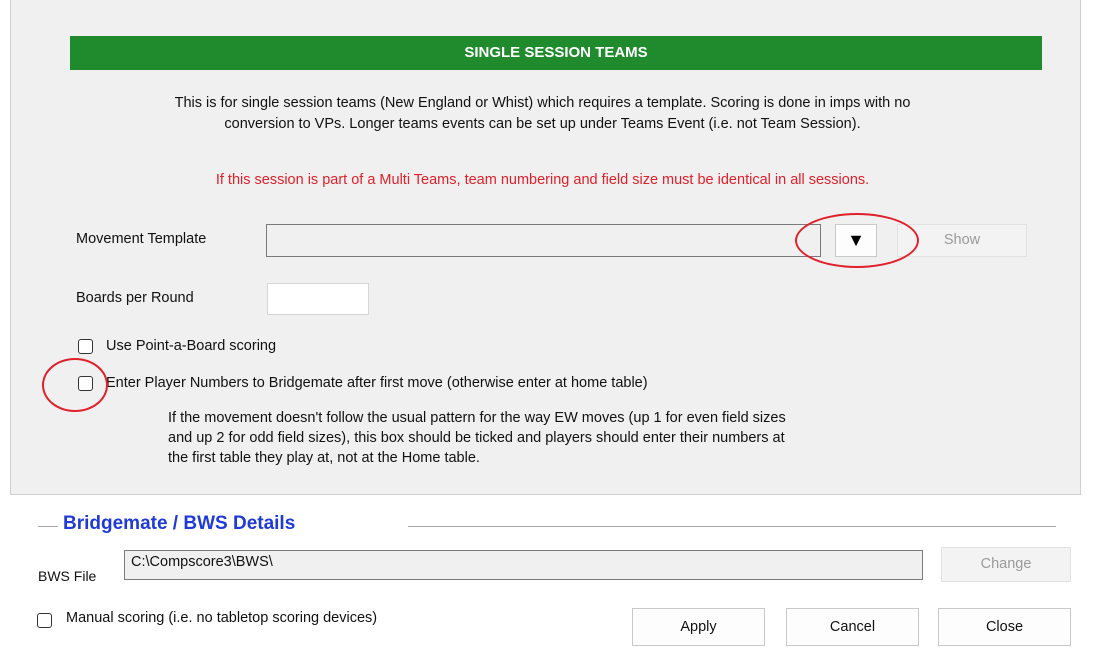  I want to click on group-rule-right, so click(732, 526).